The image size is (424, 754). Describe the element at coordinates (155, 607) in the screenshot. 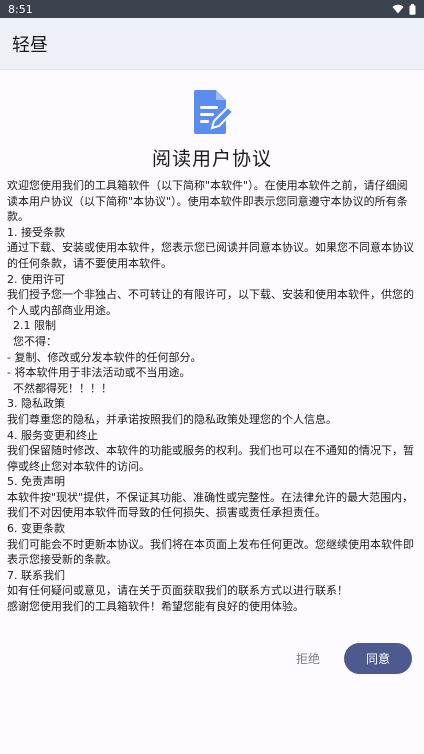

I see `agreement-thanks: 感谢您使用我们的工具箱软件！希望您能有良好的使用体验。` at that location.